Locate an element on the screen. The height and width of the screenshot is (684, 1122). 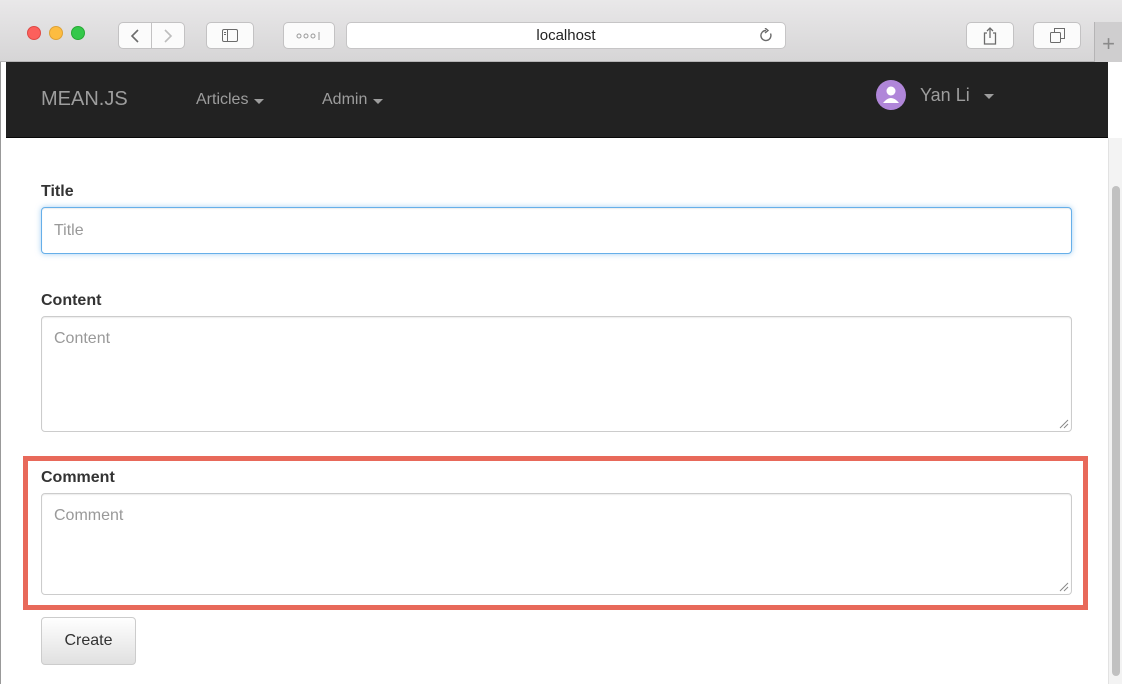
user-icon is located at coordinates (891, 94).